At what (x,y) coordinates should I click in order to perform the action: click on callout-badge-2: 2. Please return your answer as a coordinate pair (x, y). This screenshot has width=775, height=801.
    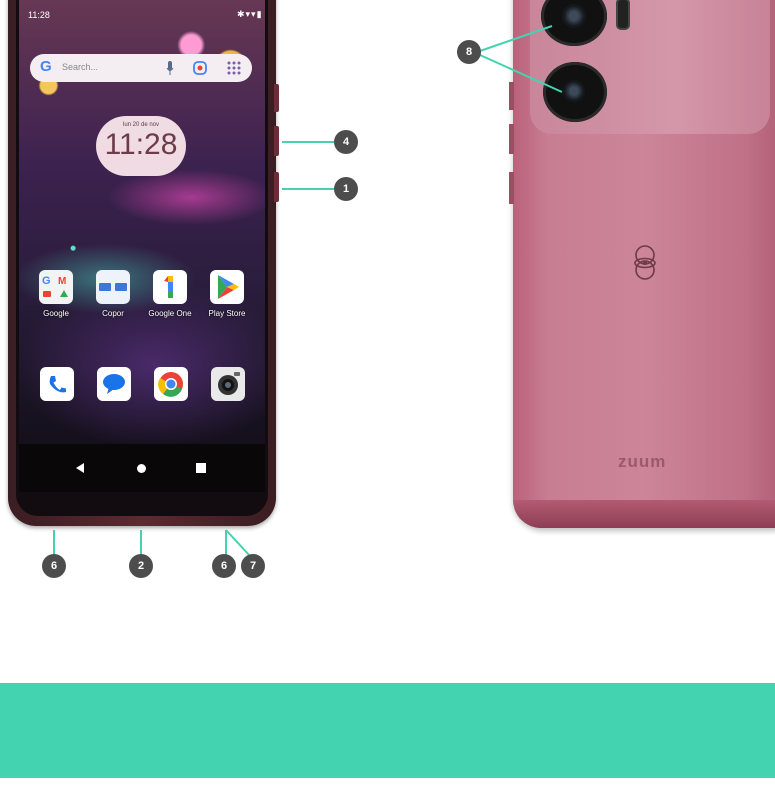
    Looking at the image, I should click on (141, 566).